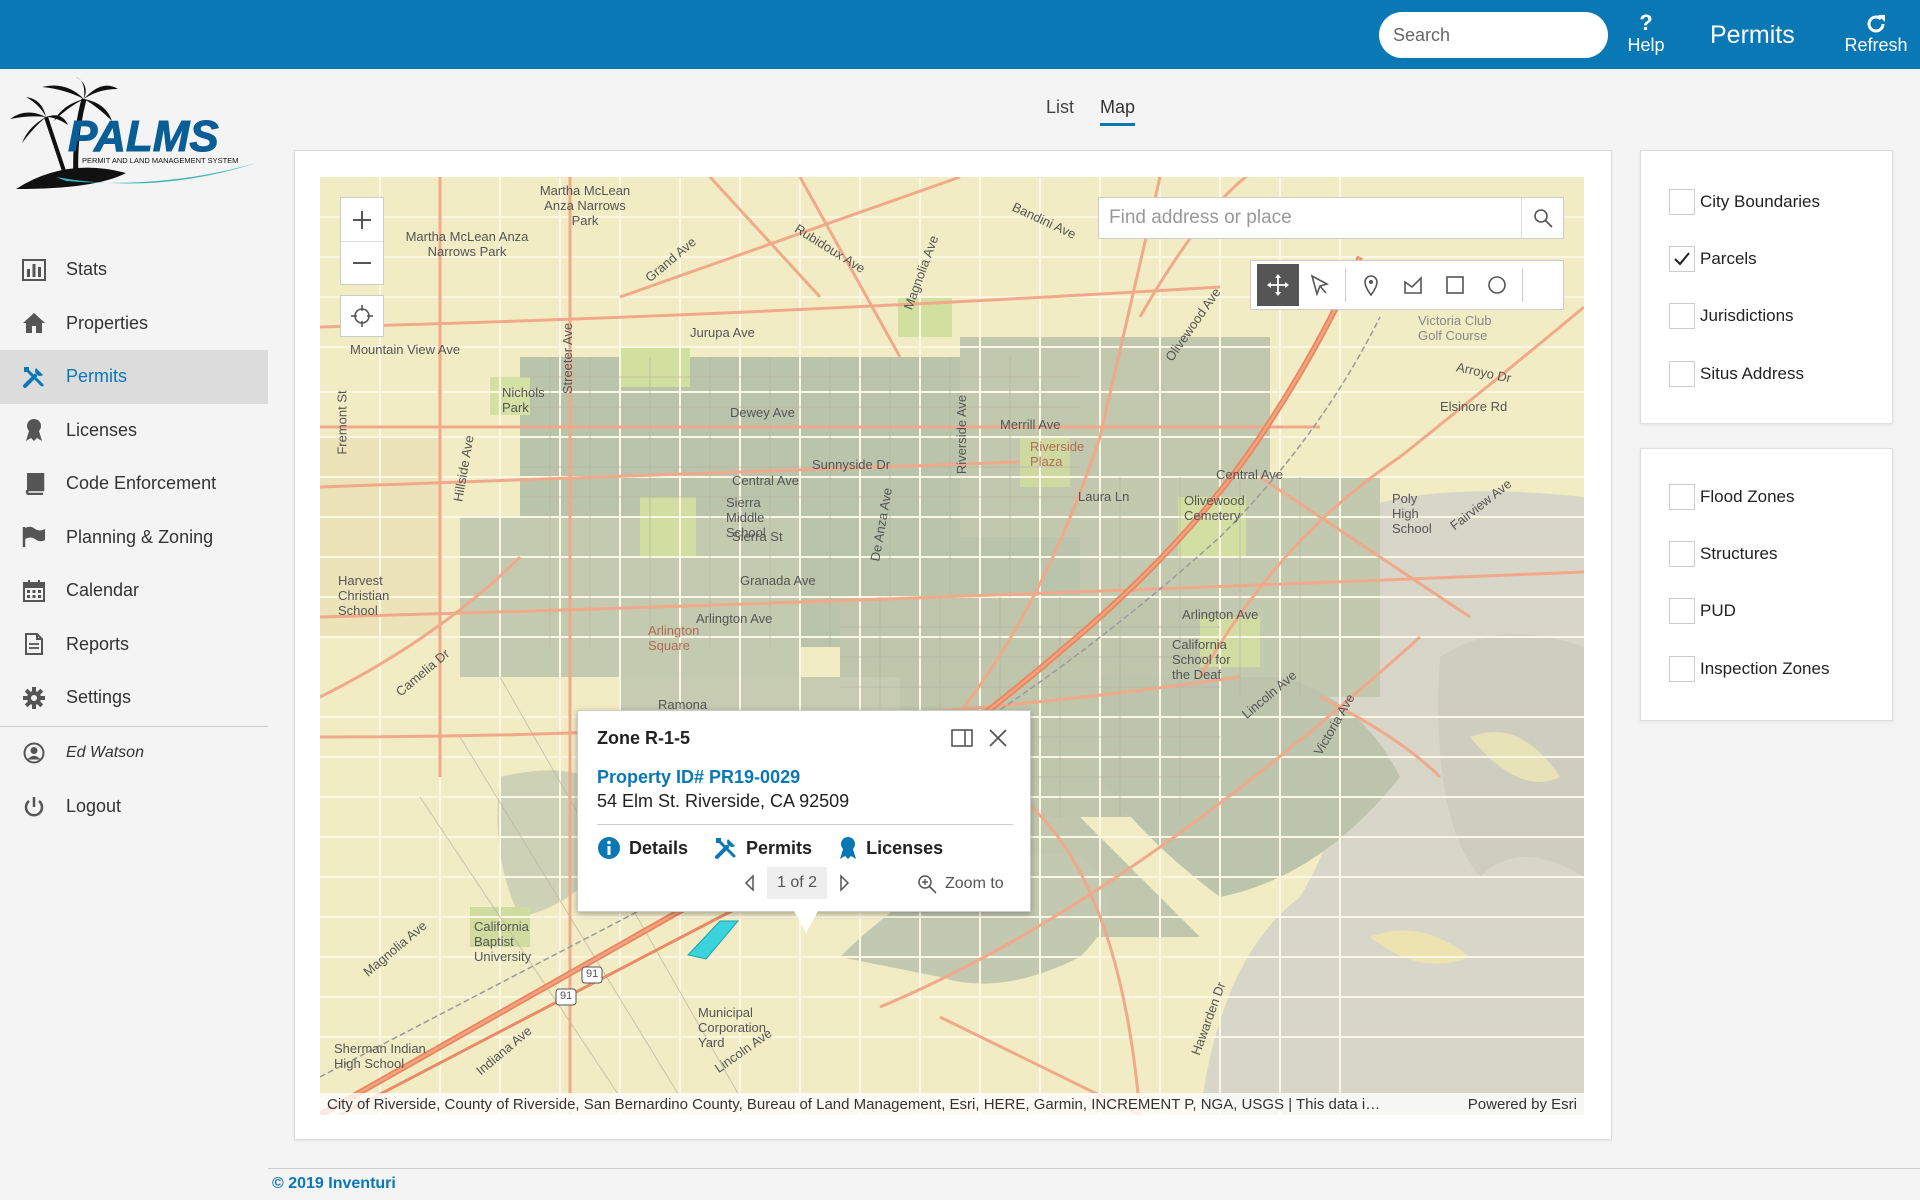 The image size is (1920, 1200). What do you see at coordinates (98, 643) in the screenshot?
I see `sidebar-item-label: Reports` at bounding box center [98, 643].